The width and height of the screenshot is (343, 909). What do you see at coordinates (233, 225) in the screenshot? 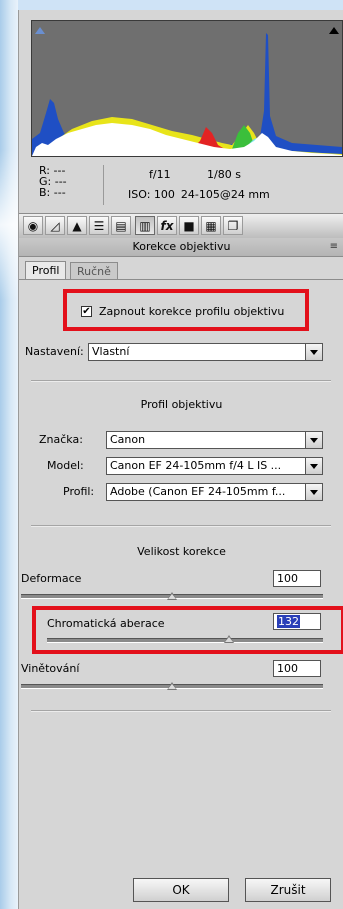
I see `snapshots-icon: ❐` at bounding box center [233, 225].